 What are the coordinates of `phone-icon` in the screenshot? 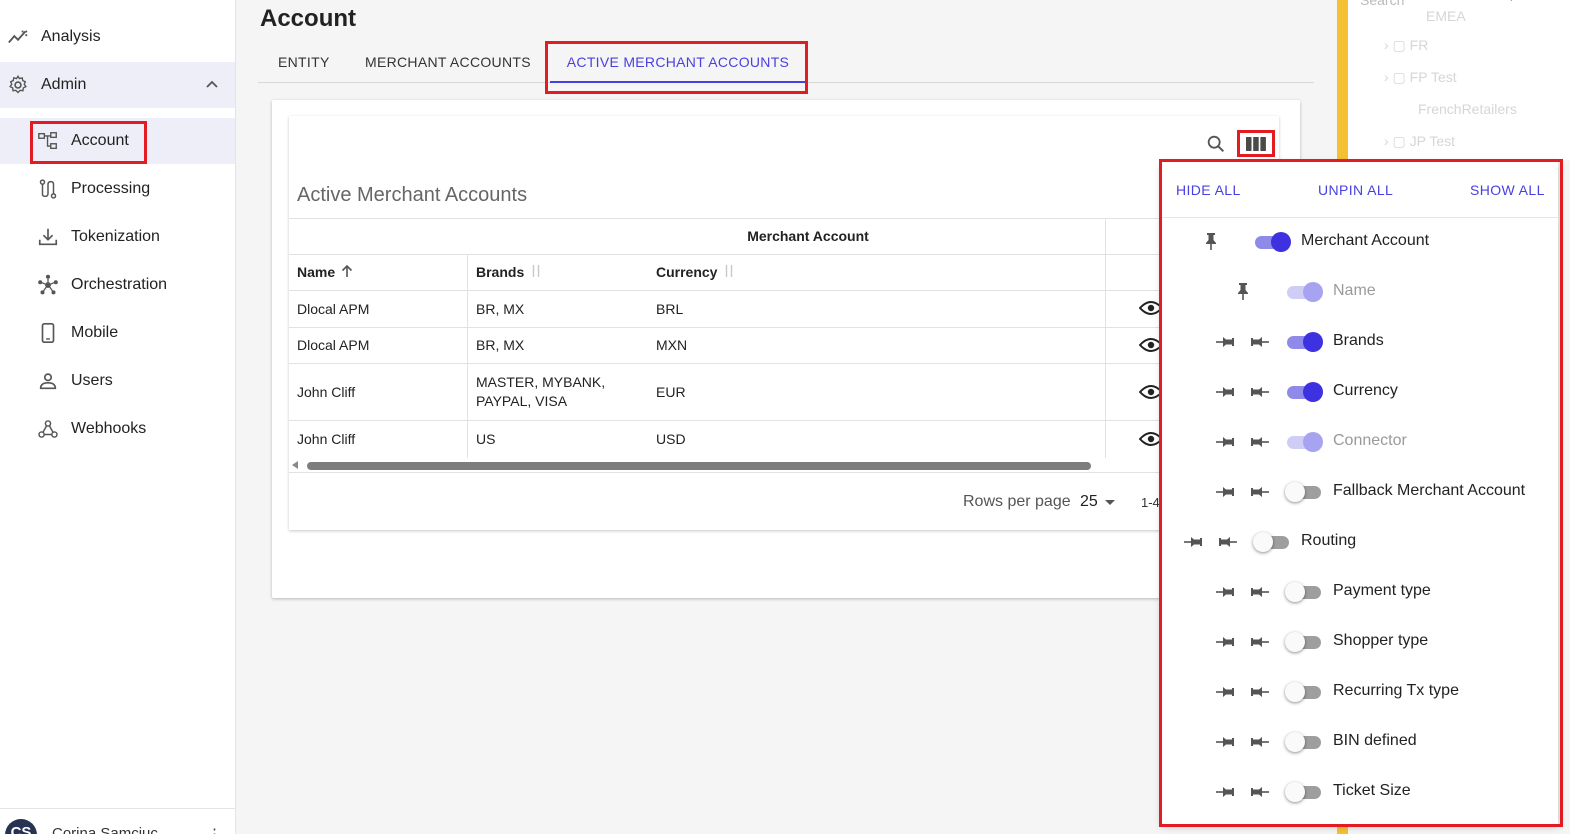 It's located at (48, 333).